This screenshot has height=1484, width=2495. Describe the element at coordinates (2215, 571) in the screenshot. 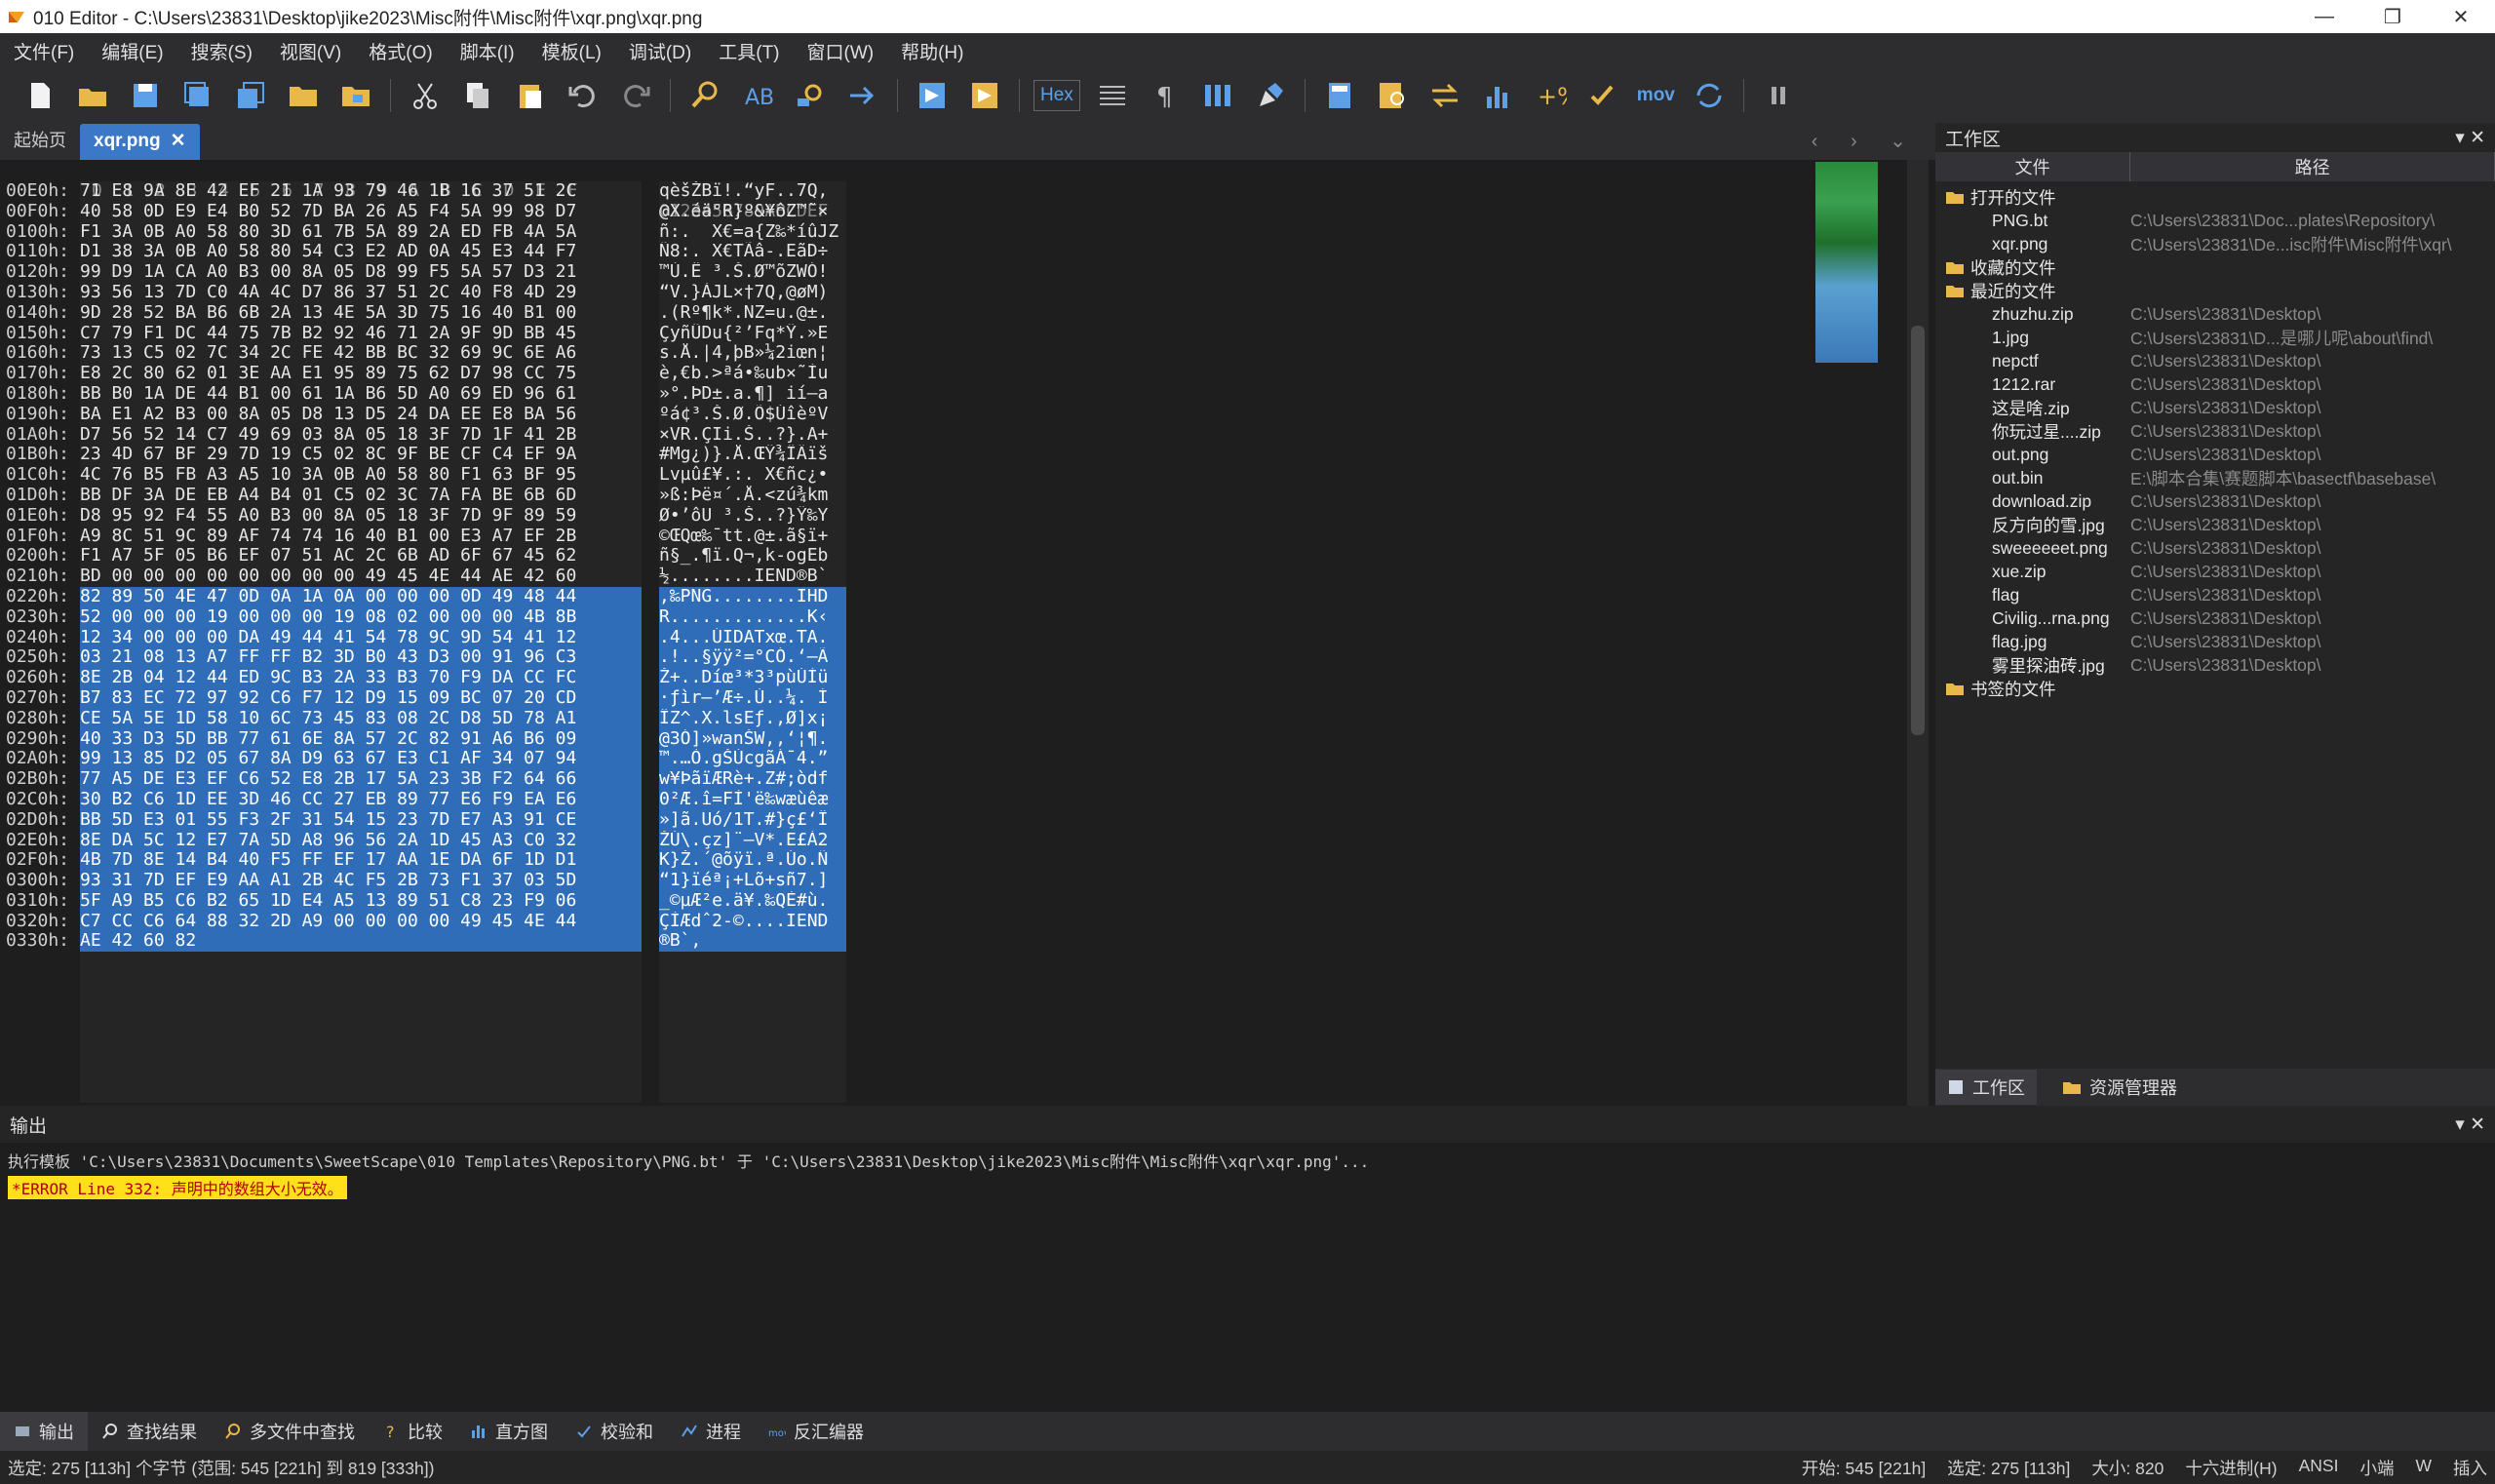

I see `workspace-file-item: xue.zip C:\Users\23831\Desktop\` at that location.